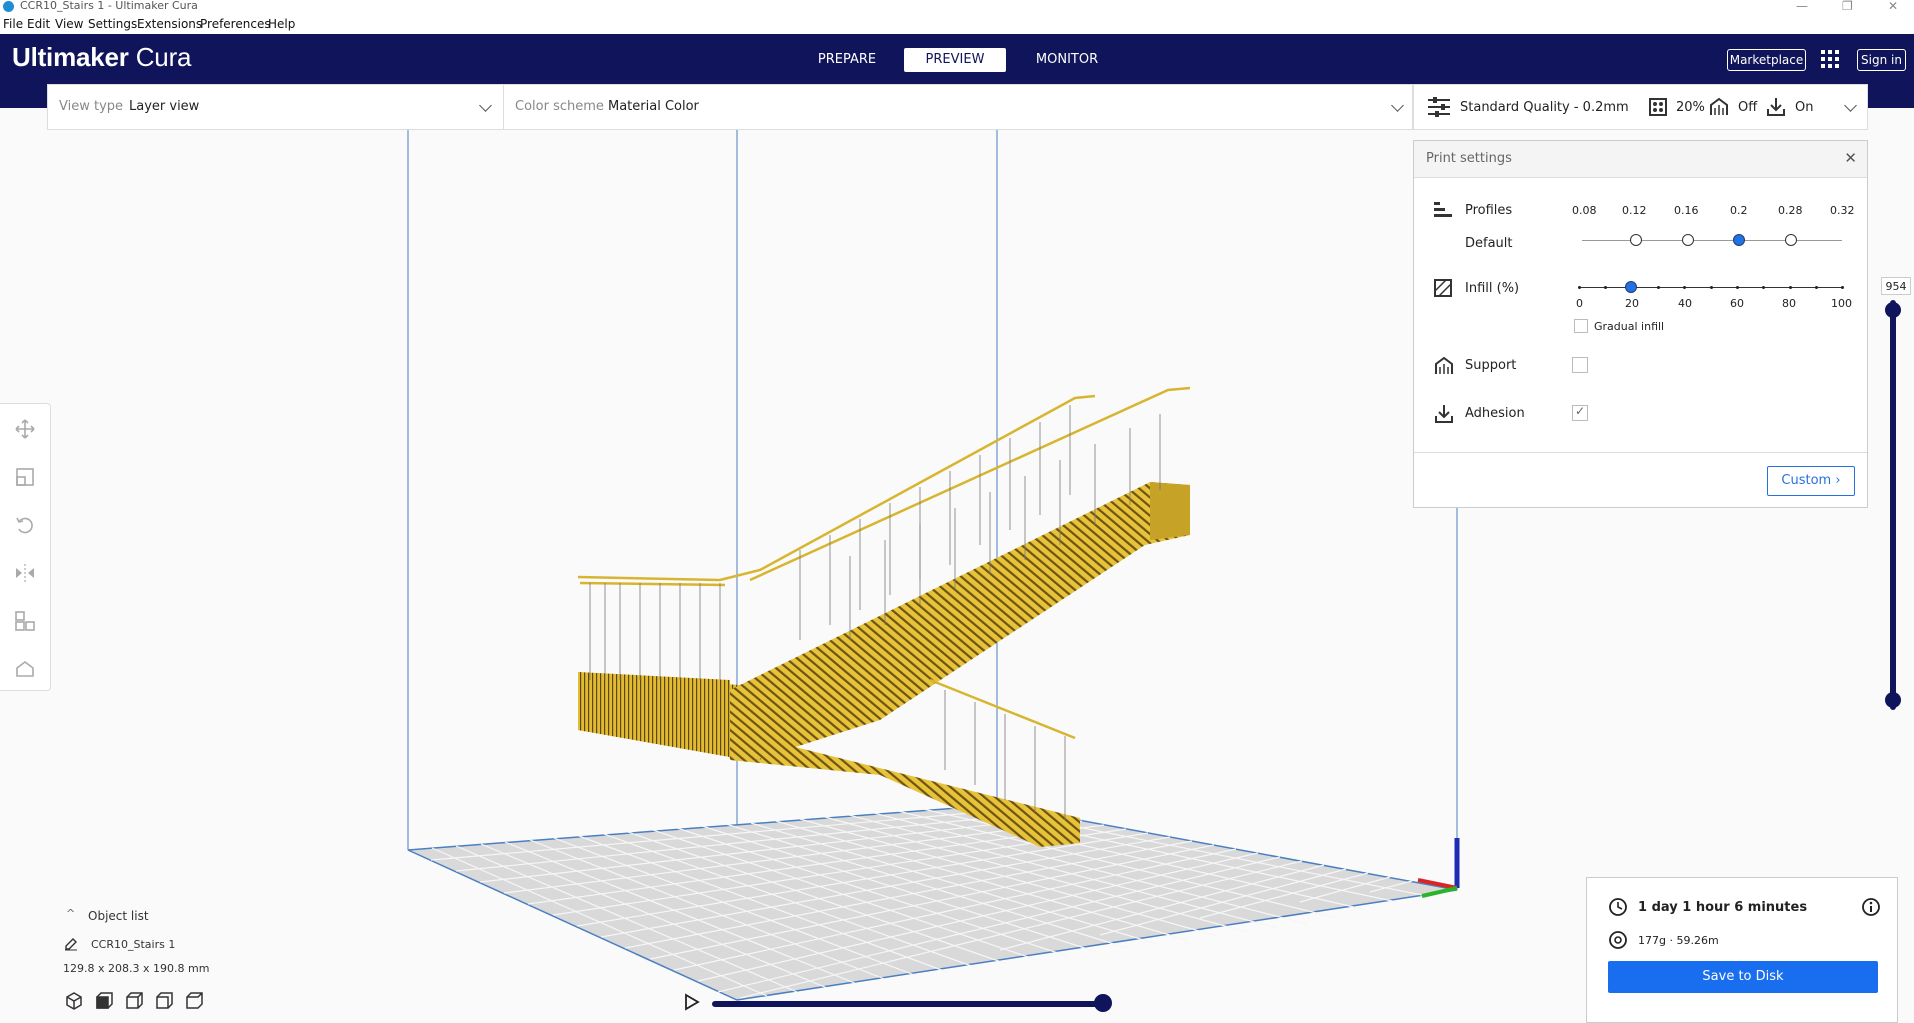 Image resolution: width=1914 pixels, height=1023 pixels. I want to click on tab-preview: PREVIEW, so click(955, 60).